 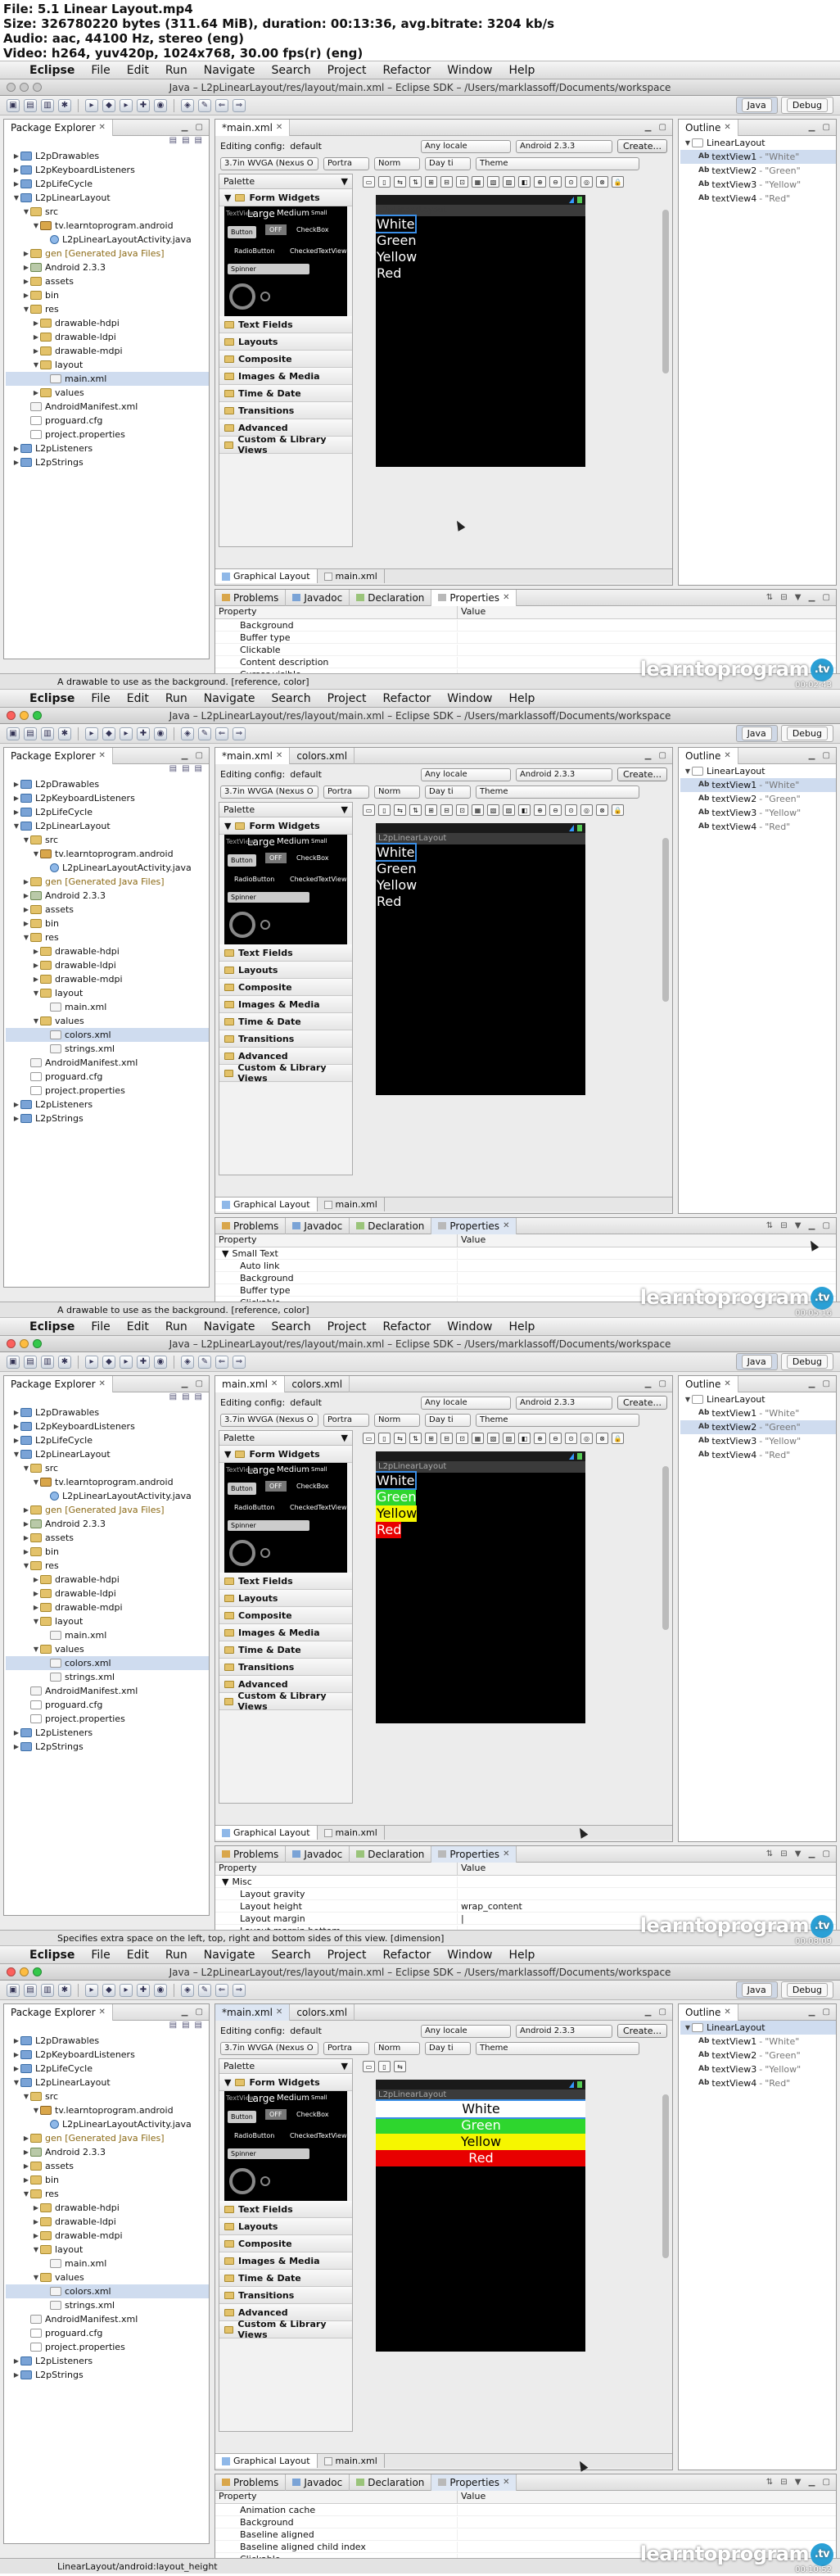 What do you see at coordinates (266, 576) in the screenshot?
I see `graphical-layout-tab: Graphical Layout` at bounding box center [266, 576].